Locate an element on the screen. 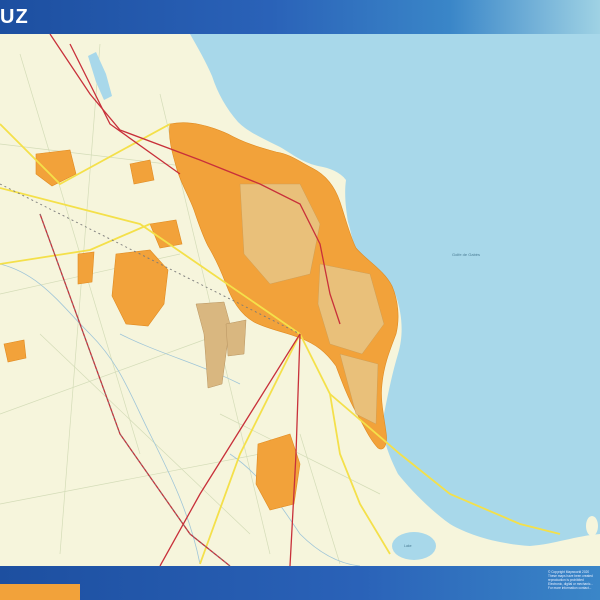  lake-label: Lake is located at coordinates (408, 546).